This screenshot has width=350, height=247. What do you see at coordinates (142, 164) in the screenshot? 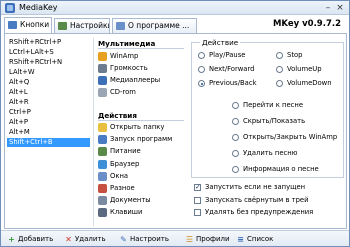
I see `command-item-browser: Браузер` at bounding box center [142, 164].